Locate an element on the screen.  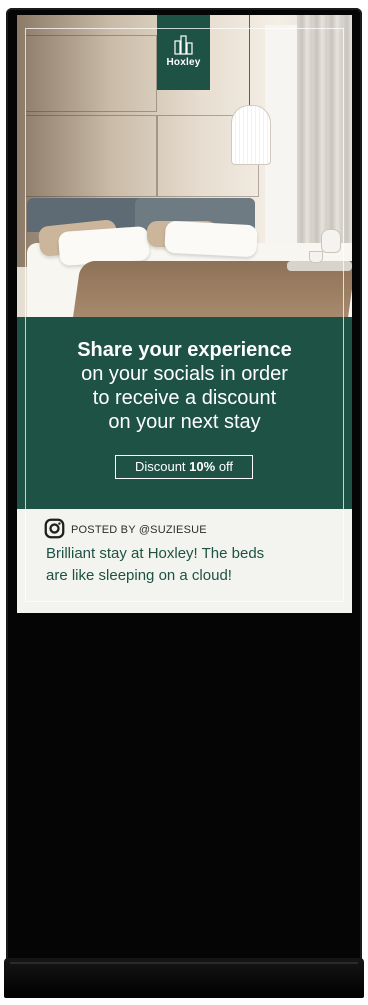
discount-value: 10% is located at coordinates (202, 466).